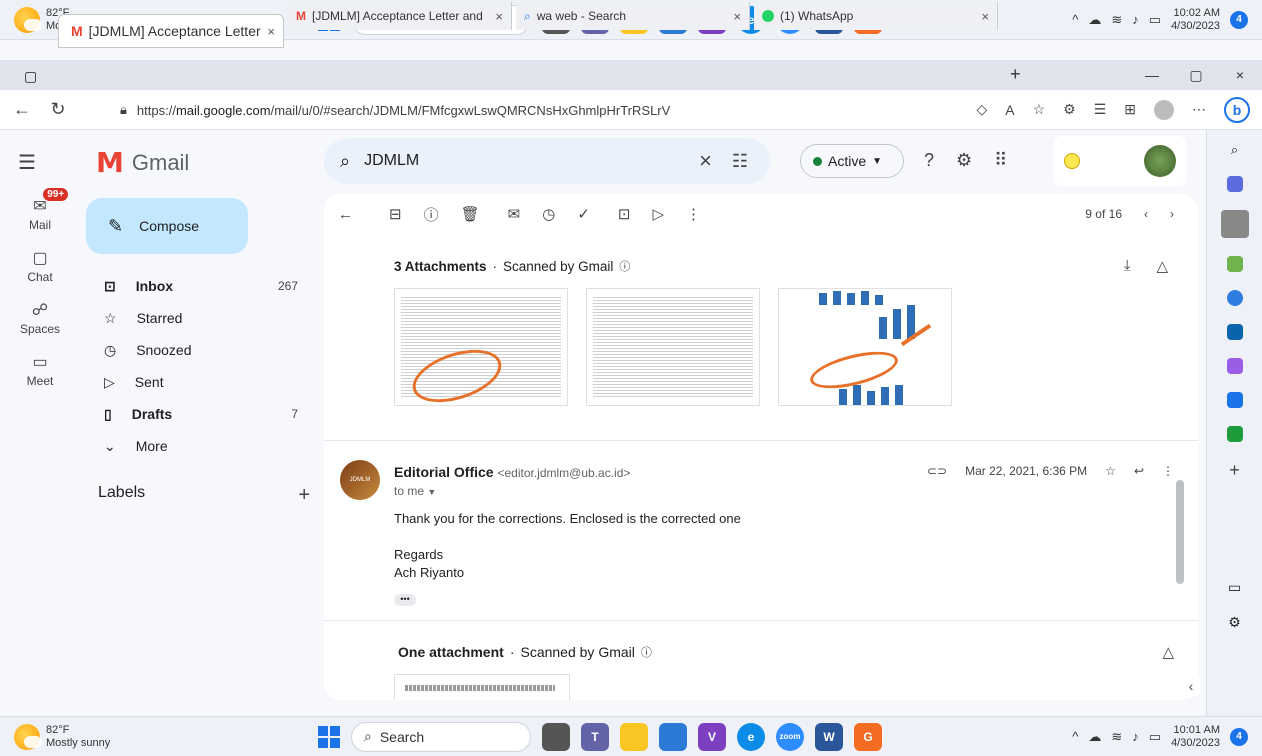 Image resolution: width=1262 pixels, height=756 pixels. I want to click on add-task-icon: ✓, so click(583, 214).